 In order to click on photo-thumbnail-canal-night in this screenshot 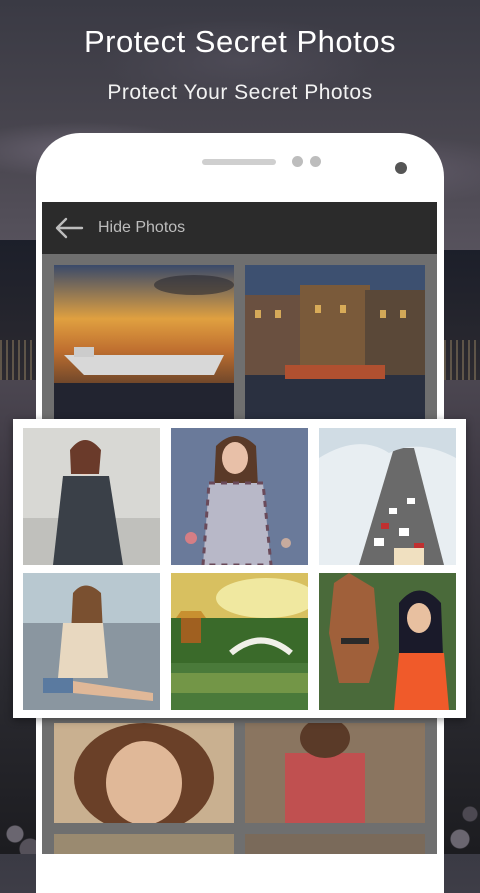, I will do `click(335, 342)`.